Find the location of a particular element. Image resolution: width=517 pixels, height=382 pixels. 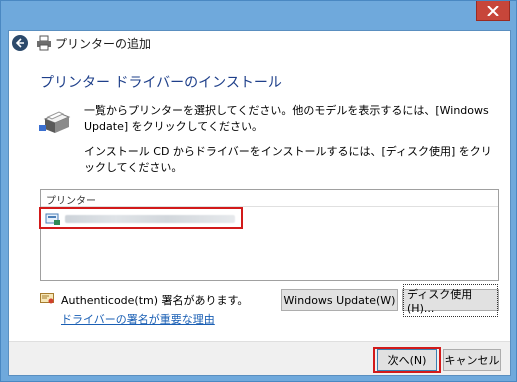

close-button is located at coordinates (493, 11).